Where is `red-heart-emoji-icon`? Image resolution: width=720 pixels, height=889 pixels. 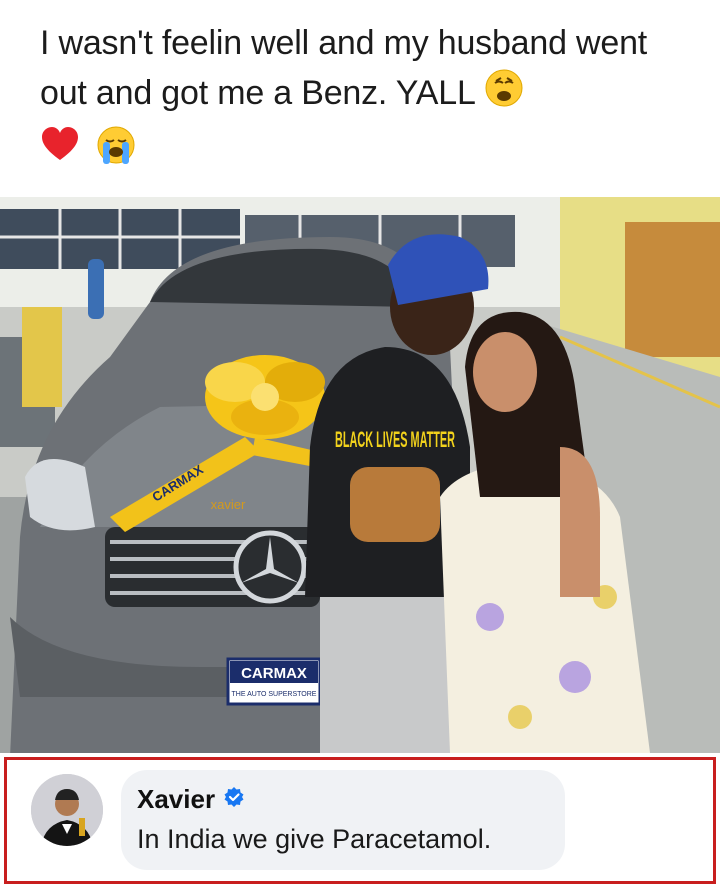 red-heart-emoji-icon is located at coordinates (60, 147).